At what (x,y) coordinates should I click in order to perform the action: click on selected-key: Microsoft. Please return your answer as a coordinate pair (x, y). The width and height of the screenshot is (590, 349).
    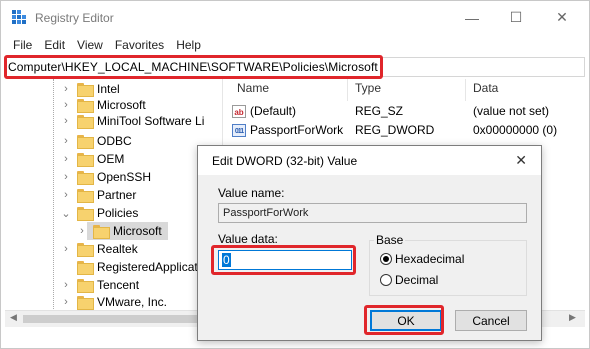
    Looking at the image, I should click on (127, 231).